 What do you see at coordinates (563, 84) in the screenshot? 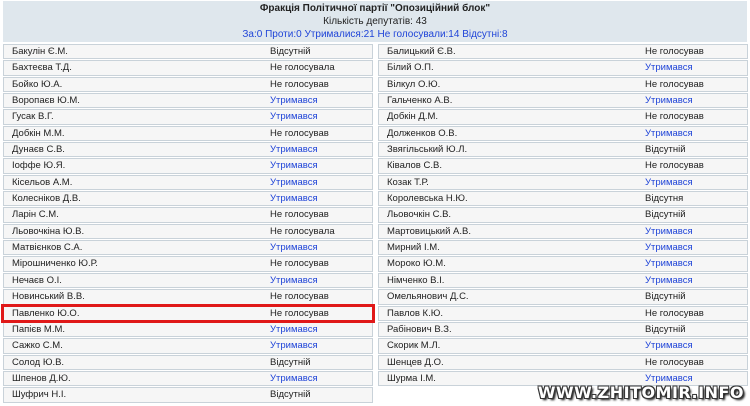
I see `table-row: Вілкул О.Ю. Не голосував` at bounding box center [563, 84].